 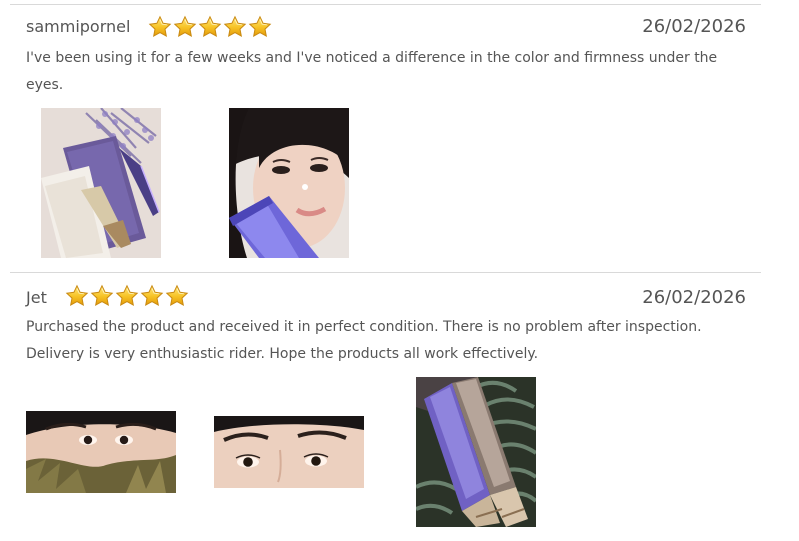 What do you see at coordinates (476, 452) in the screenshot?
I see `product-tubes-photo` at bounding box center [476, 452].